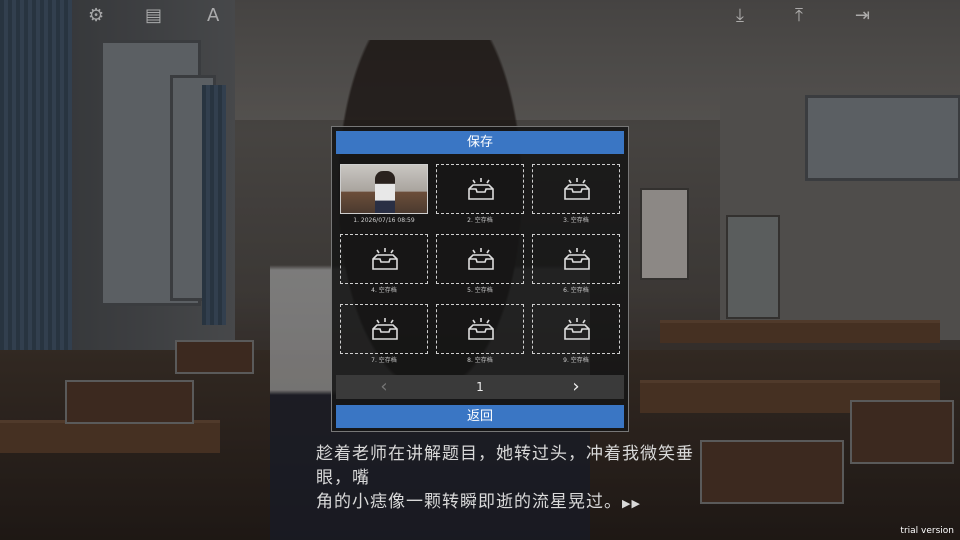 The height and width of the screenshot is (540, 960). What do you see at coordinates (384, 360) in the screenshot?
I see `save-slot-label: 7. 空存档` at bounding box center [384, 360].